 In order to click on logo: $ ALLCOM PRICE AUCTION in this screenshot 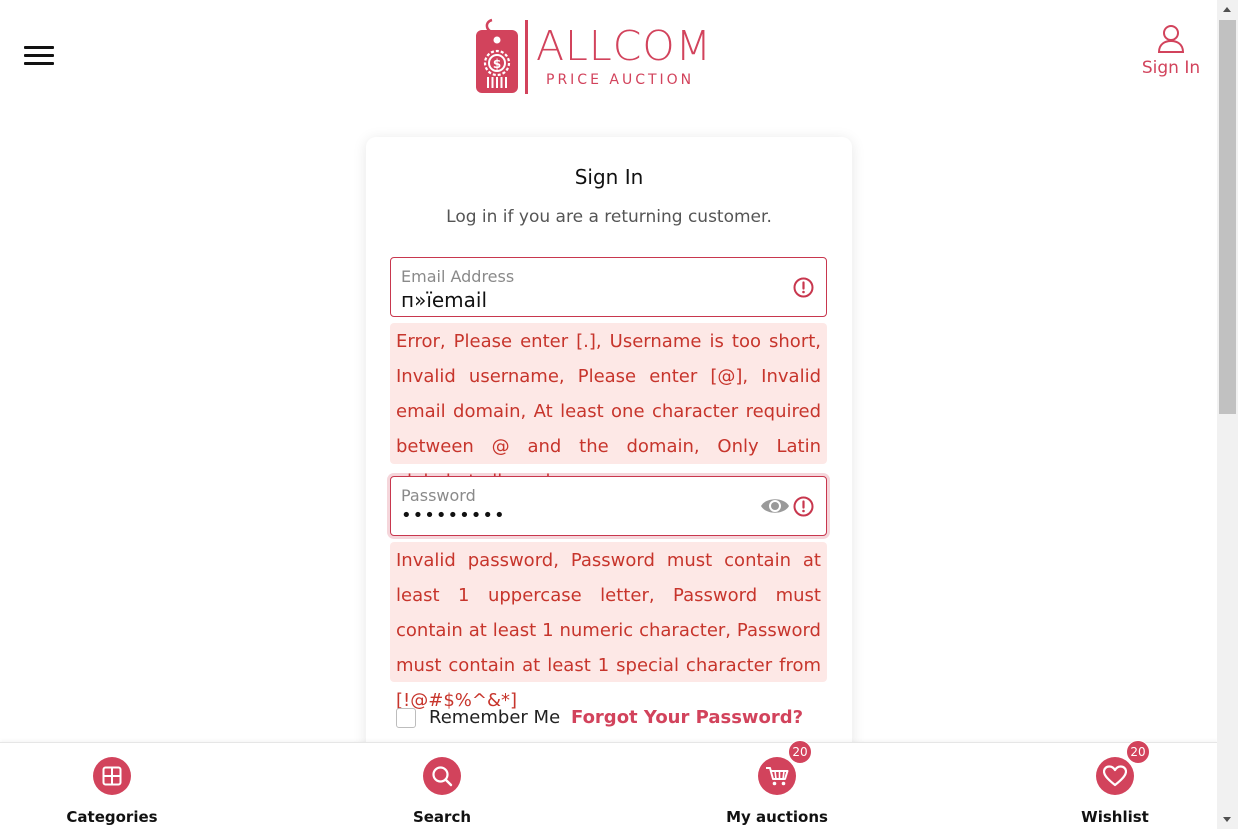, I will do `click(604, 57)`.